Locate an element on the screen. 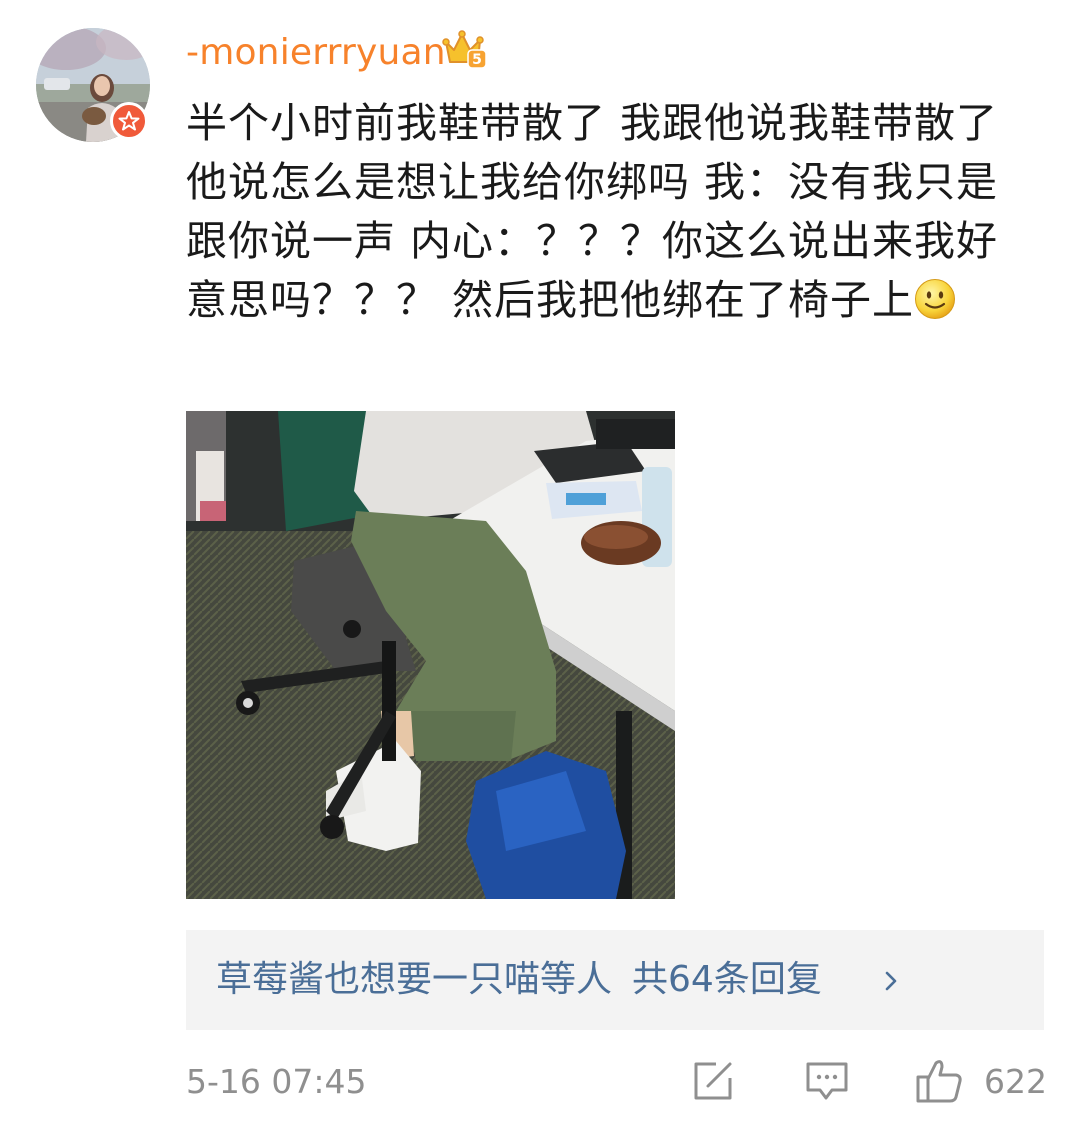  thumbs-up-icon is located at coordinates (939, 1080).